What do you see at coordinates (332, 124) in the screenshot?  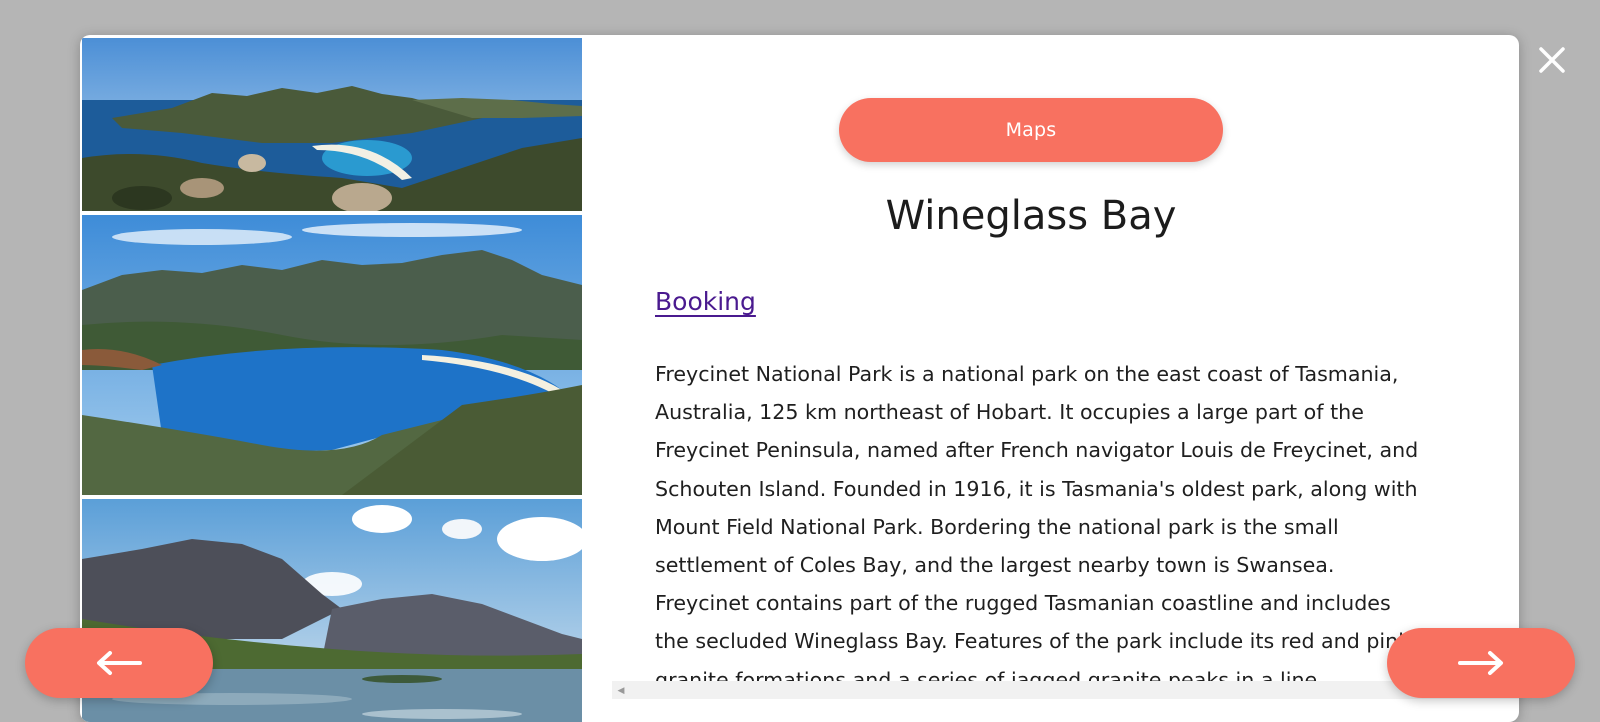 I see `gallery-photo-bay-aerial` at bounding box center [332, 124].